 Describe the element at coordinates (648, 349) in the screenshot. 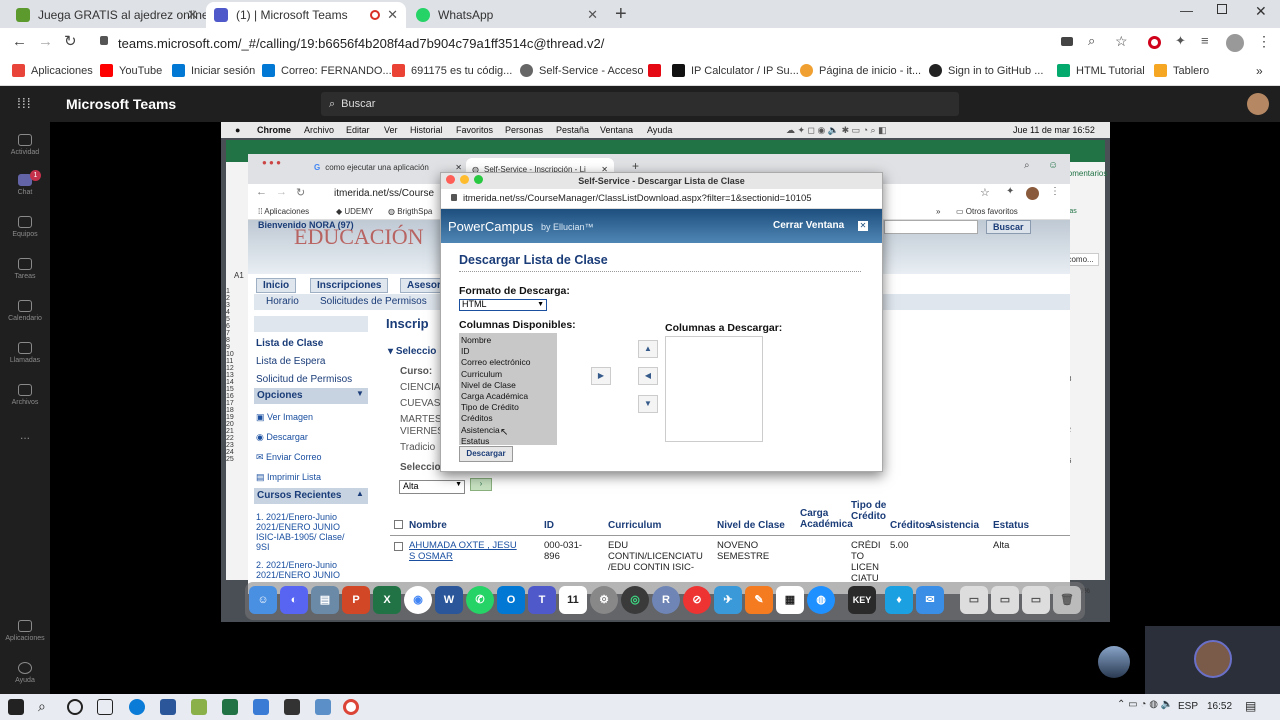

I see `move-up-button: ▲` at that location.